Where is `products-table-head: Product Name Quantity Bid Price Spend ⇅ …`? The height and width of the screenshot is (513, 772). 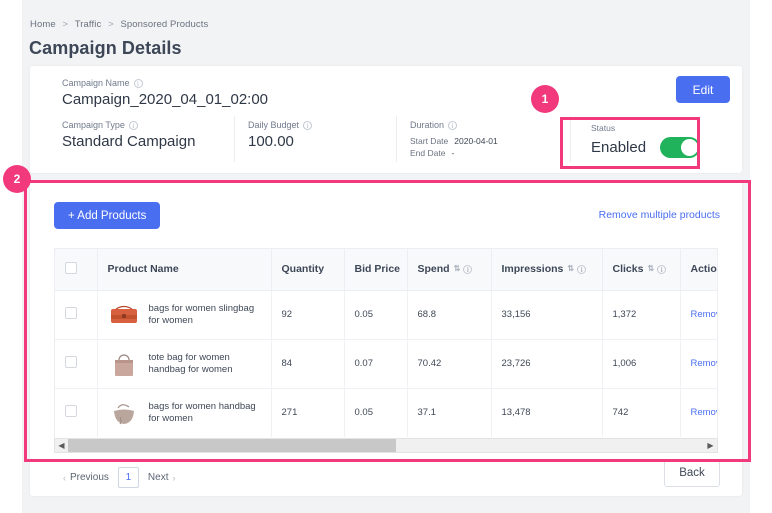
products-table-head: Product Name Quantity Bid Price Spend ⇅ … is located at coordinates (386, 270).